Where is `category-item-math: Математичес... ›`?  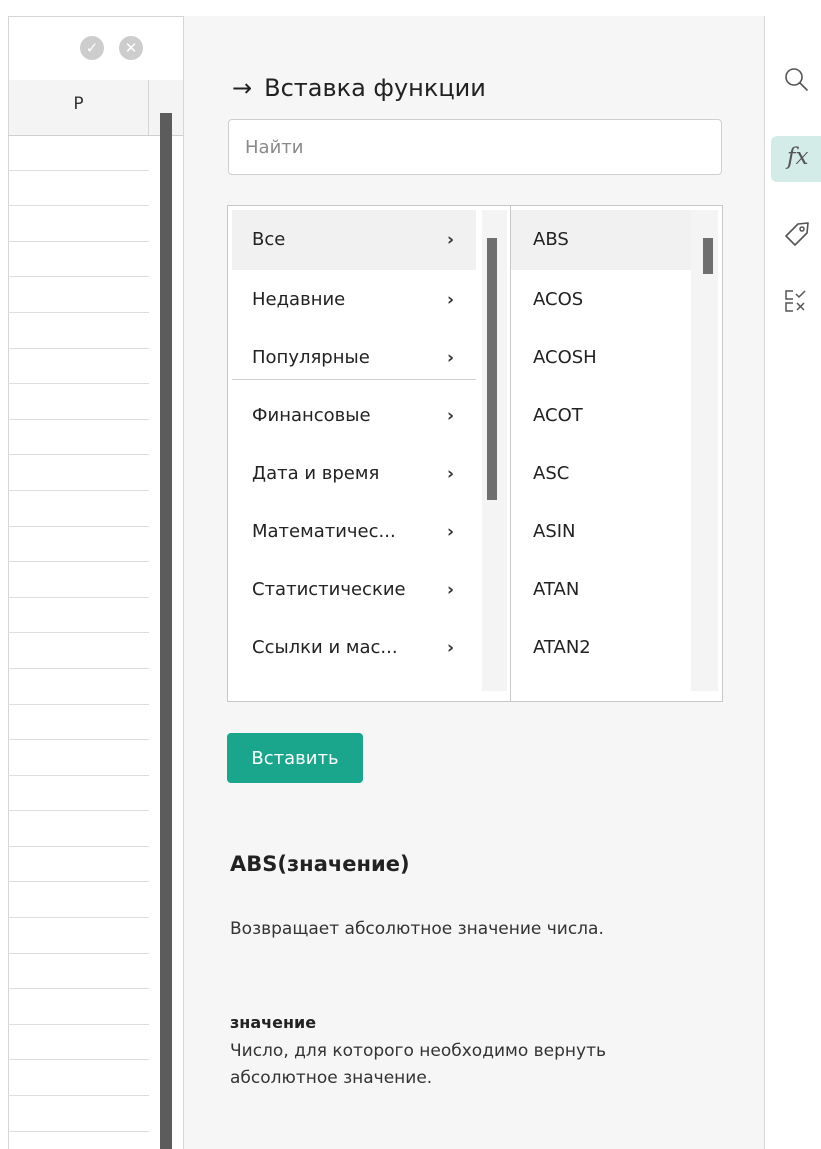 category-item-math: Математичес... › is located at coordinates (354, 532).